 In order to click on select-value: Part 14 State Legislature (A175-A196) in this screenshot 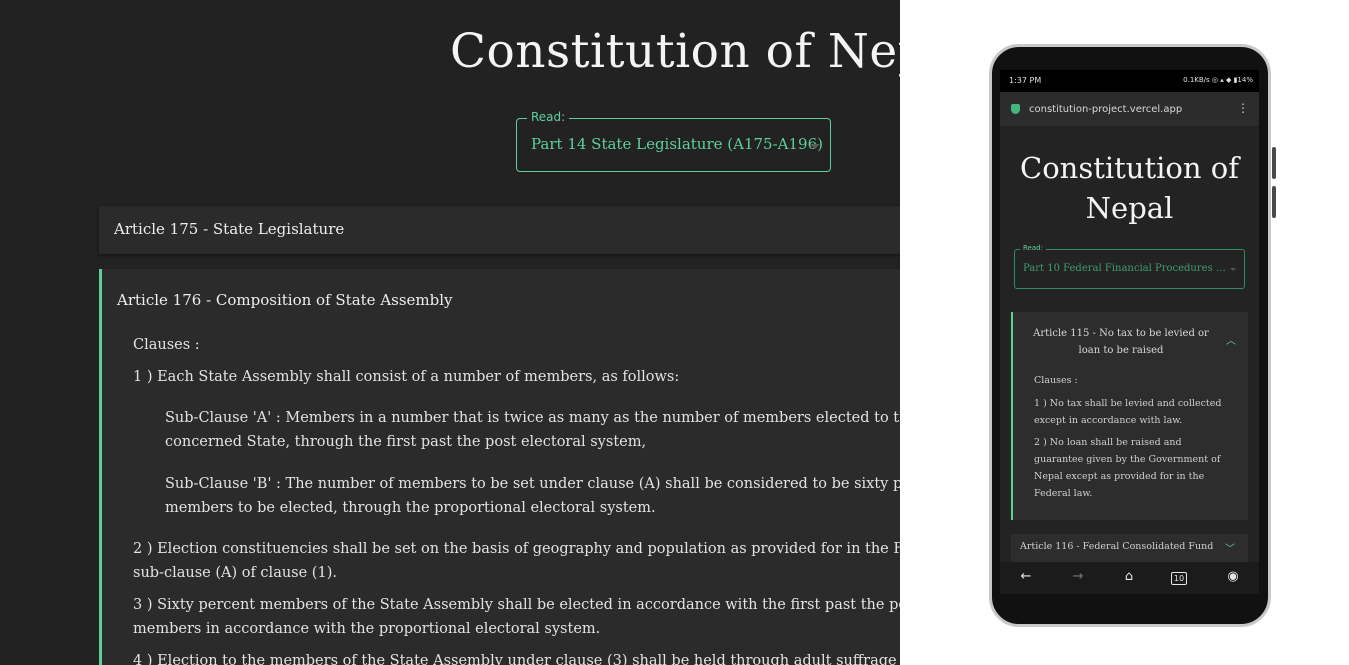, I will do `click(677, 144)`.